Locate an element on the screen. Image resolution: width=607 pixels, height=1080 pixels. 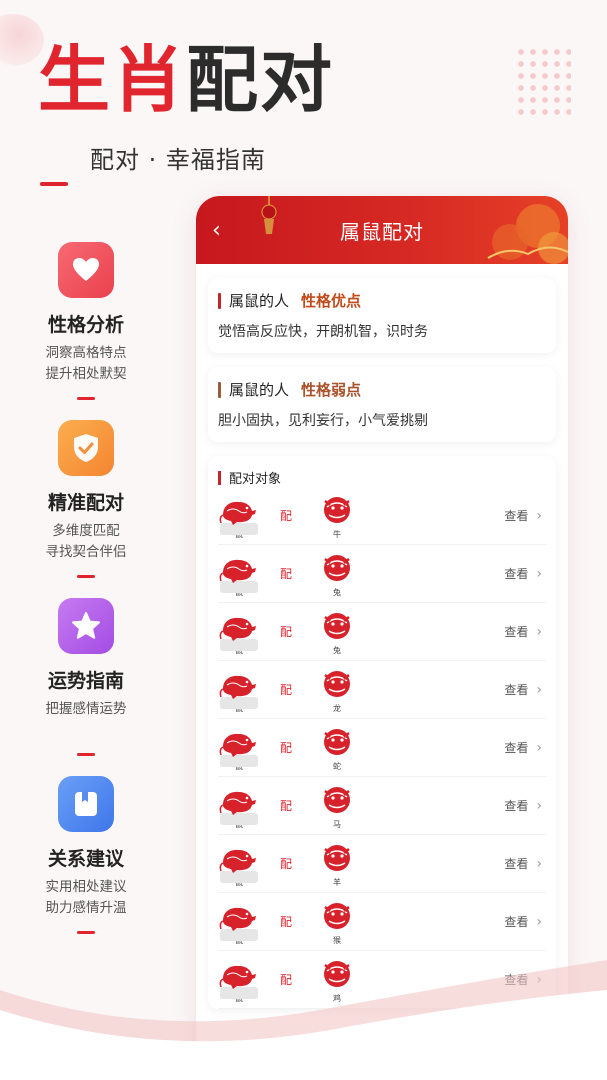
feature-desc-line: 助力感情升温 is located at coordinates (86, 908).